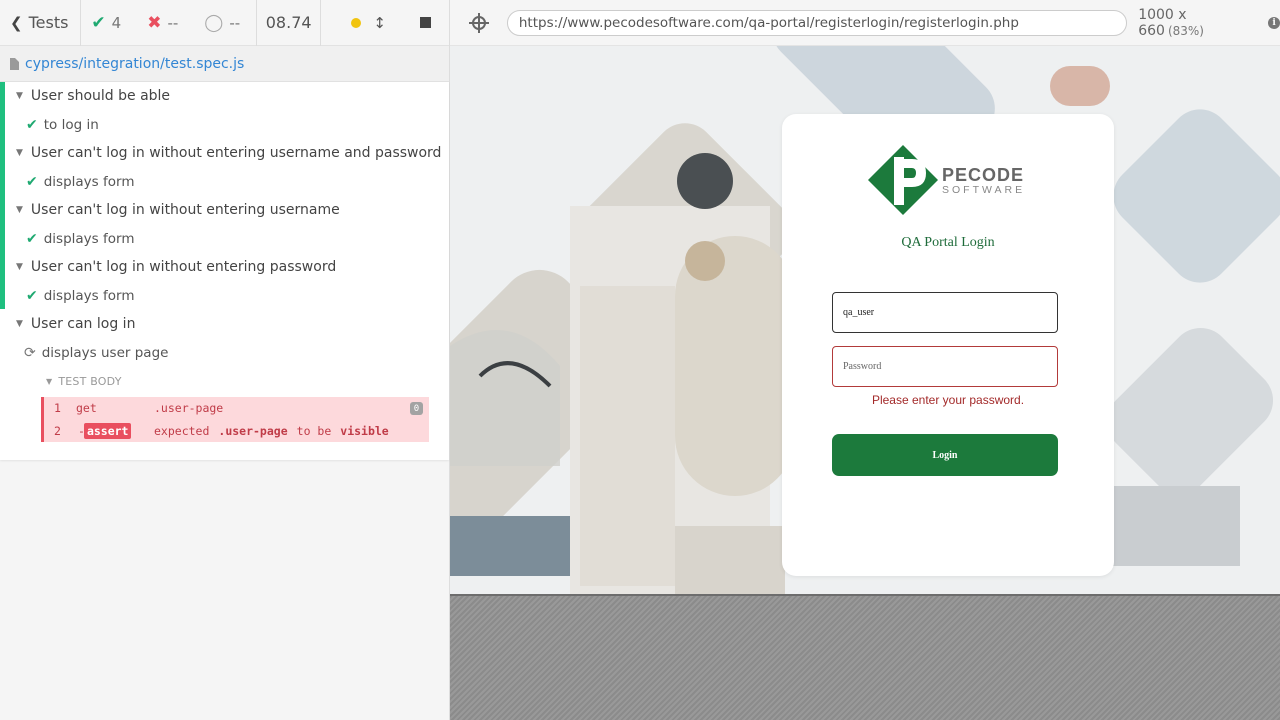  I want to click on command-row: 1 get .user-page, so click(236, 408).